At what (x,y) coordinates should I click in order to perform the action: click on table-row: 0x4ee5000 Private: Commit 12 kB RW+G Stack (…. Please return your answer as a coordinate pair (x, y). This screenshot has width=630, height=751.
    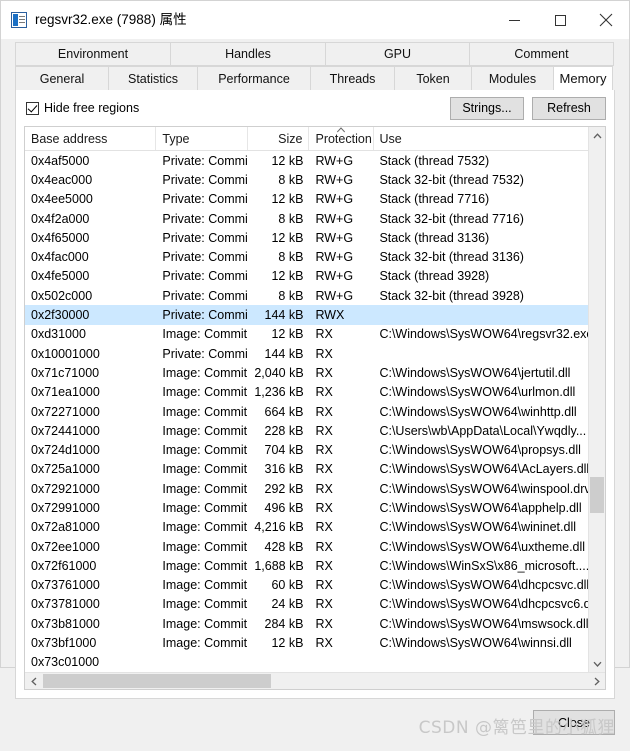
    Looking at the image, I should click on (315, 199).